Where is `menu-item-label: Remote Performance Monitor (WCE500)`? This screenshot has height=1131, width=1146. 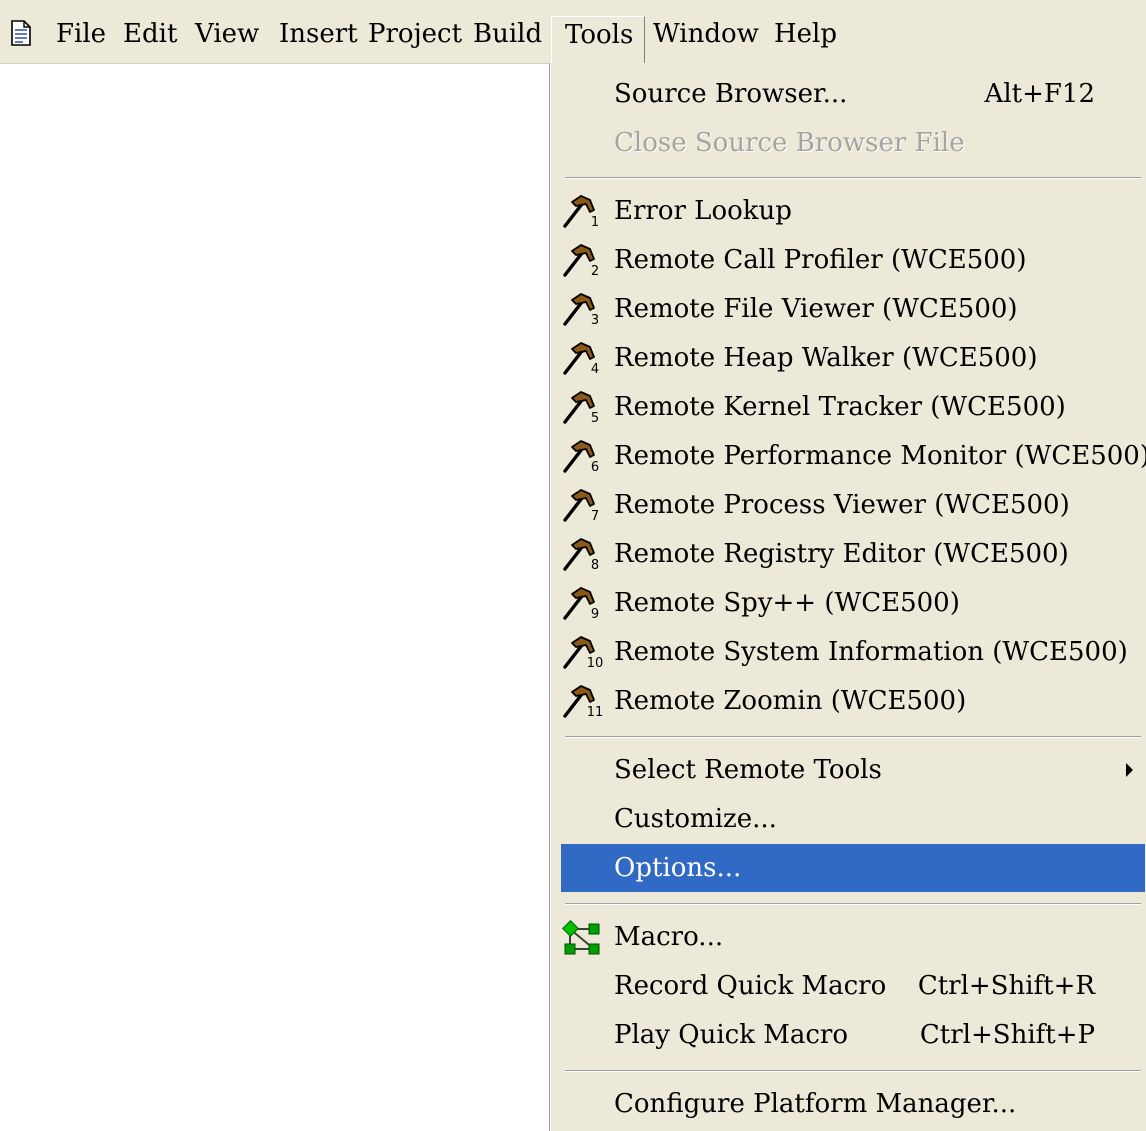
menu-item-label: Remote Performance Monitor (WCE500) is located at coordinates (880, 456).